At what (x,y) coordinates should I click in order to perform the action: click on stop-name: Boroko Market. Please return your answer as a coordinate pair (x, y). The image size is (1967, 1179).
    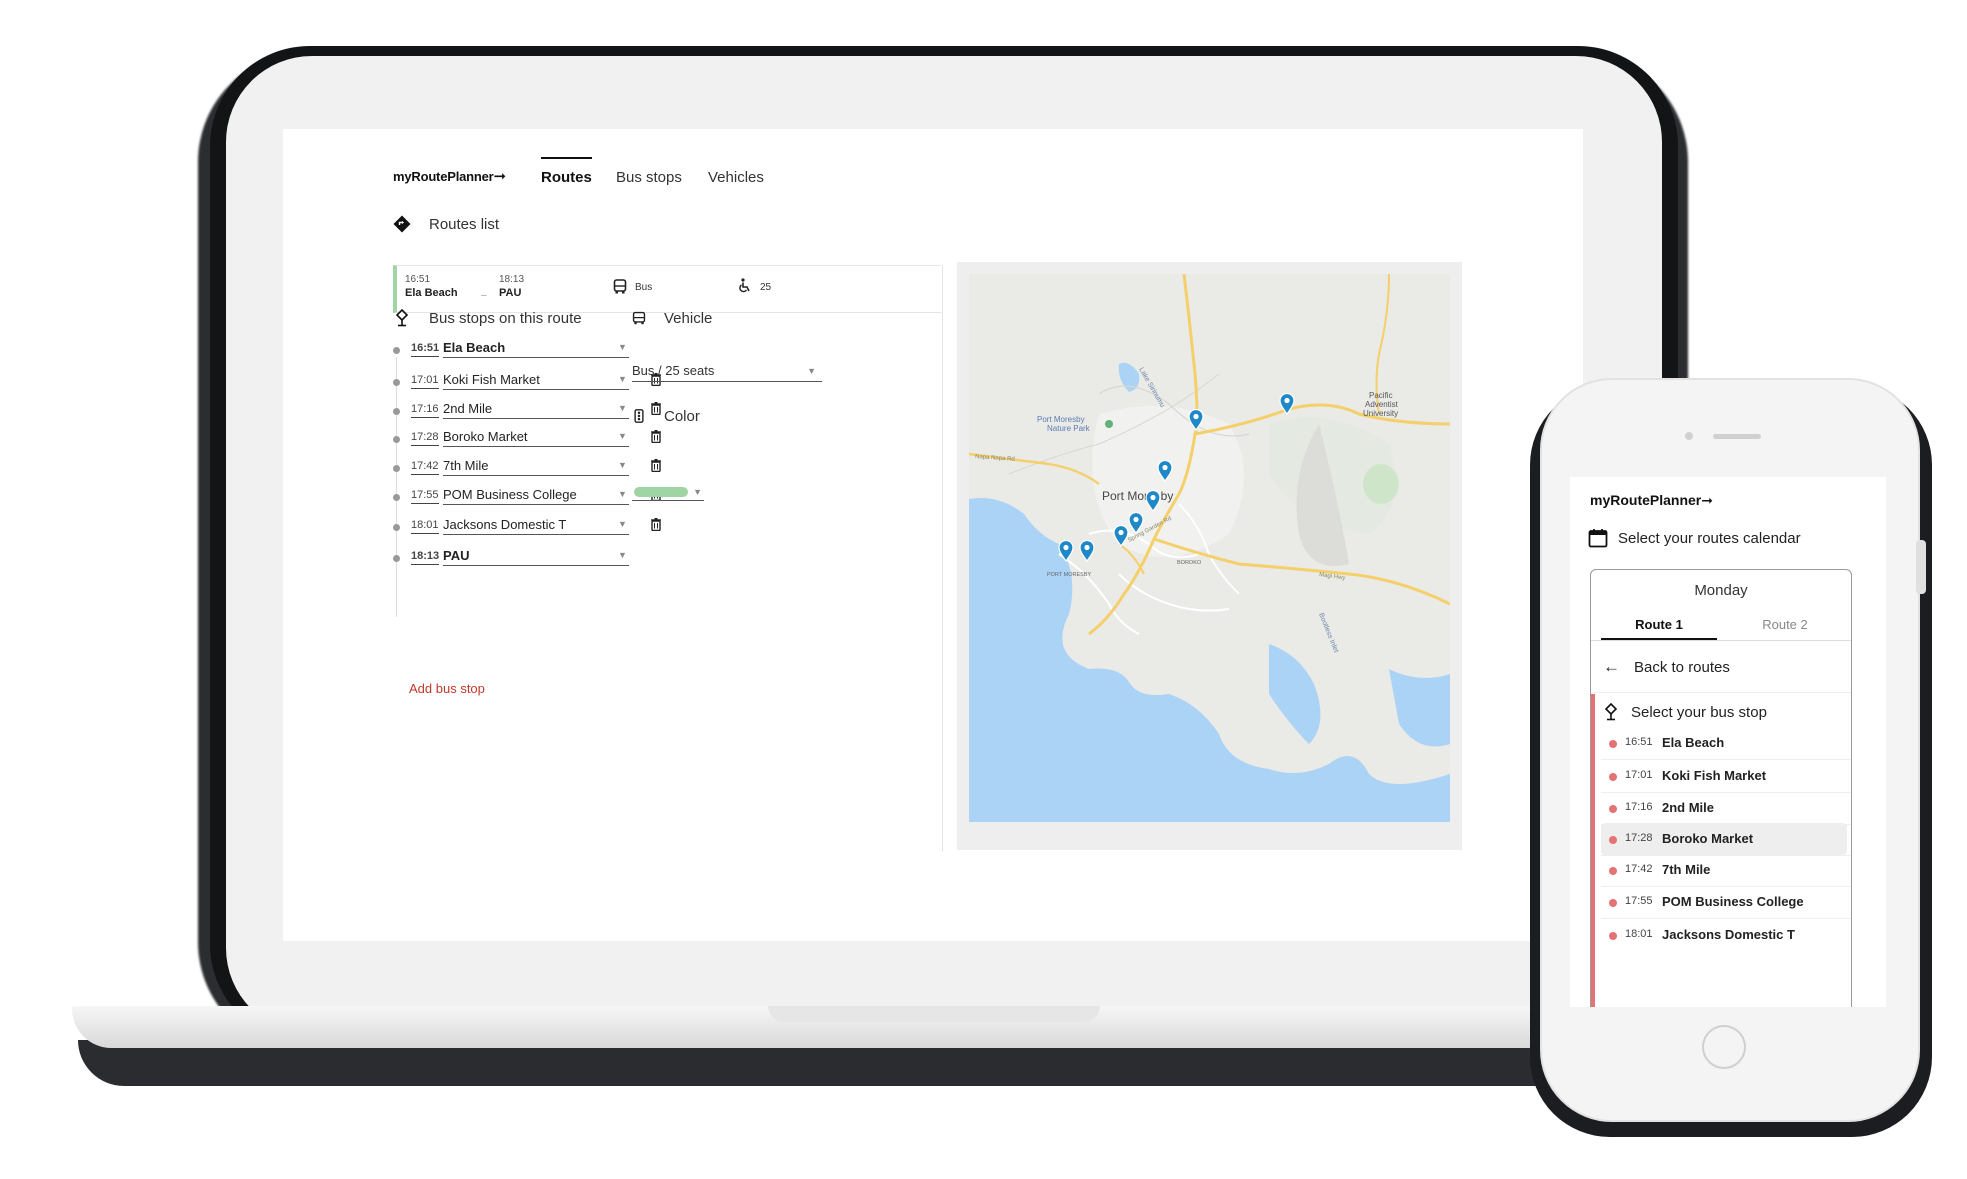
    Looking at the image, I should click on (1708, 838).